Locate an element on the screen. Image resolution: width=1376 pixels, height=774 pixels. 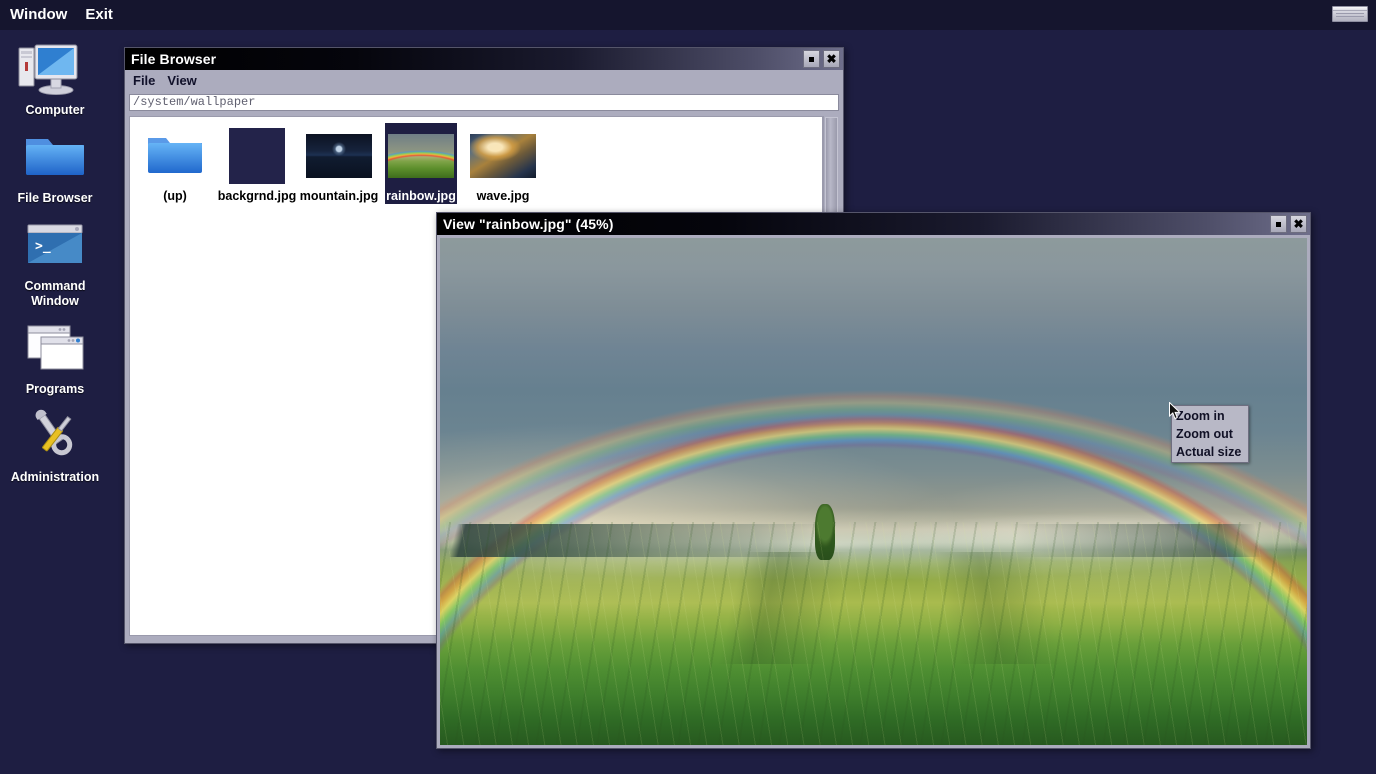
context-menu-item-zoom-out: Zoom out is located at coordinates (1210, 434).